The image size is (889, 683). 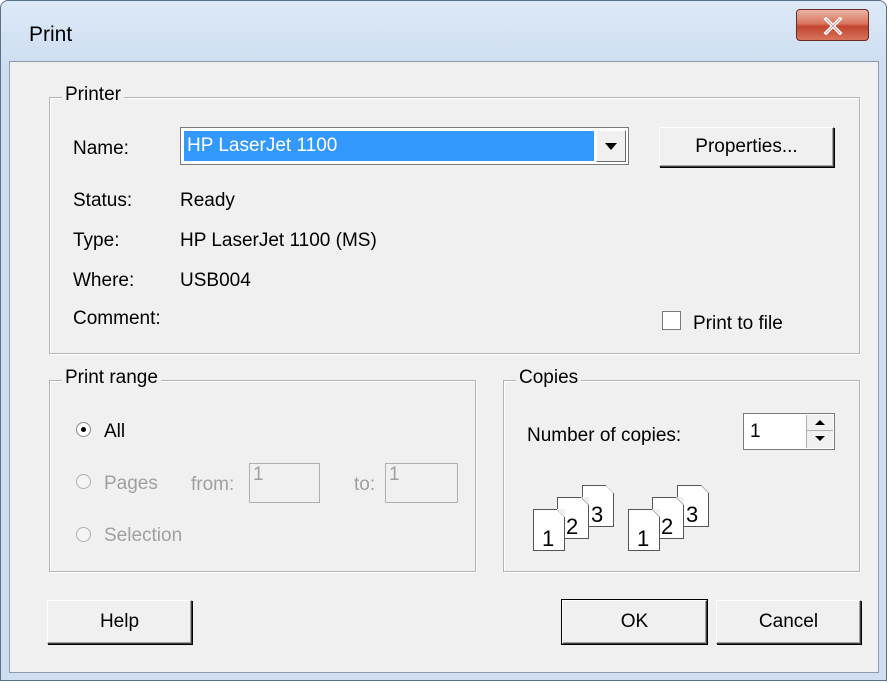 What do you see at coordinates (114, 432) in the screenshot?
I see `radio-all-label: All` at bounding box center [114, 432].